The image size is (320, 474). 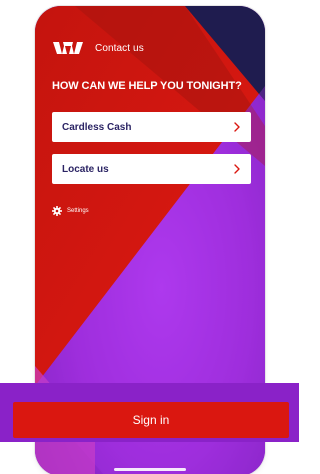 I want to click on home-indicator, so click(x=150, y=469).